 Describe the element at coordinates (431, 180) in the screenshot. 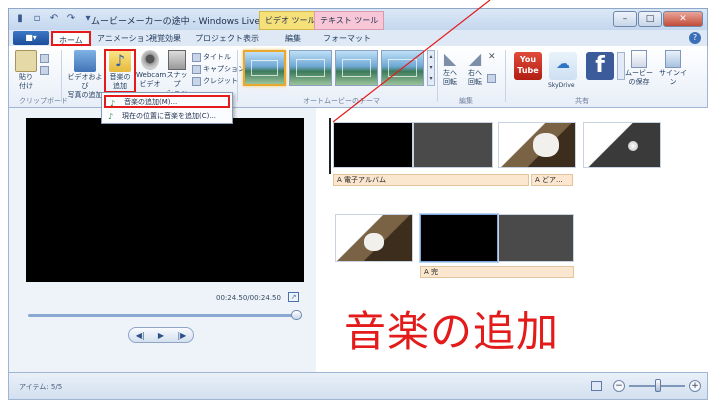

I see `clip-caption: A 電子アルバム` at that location.